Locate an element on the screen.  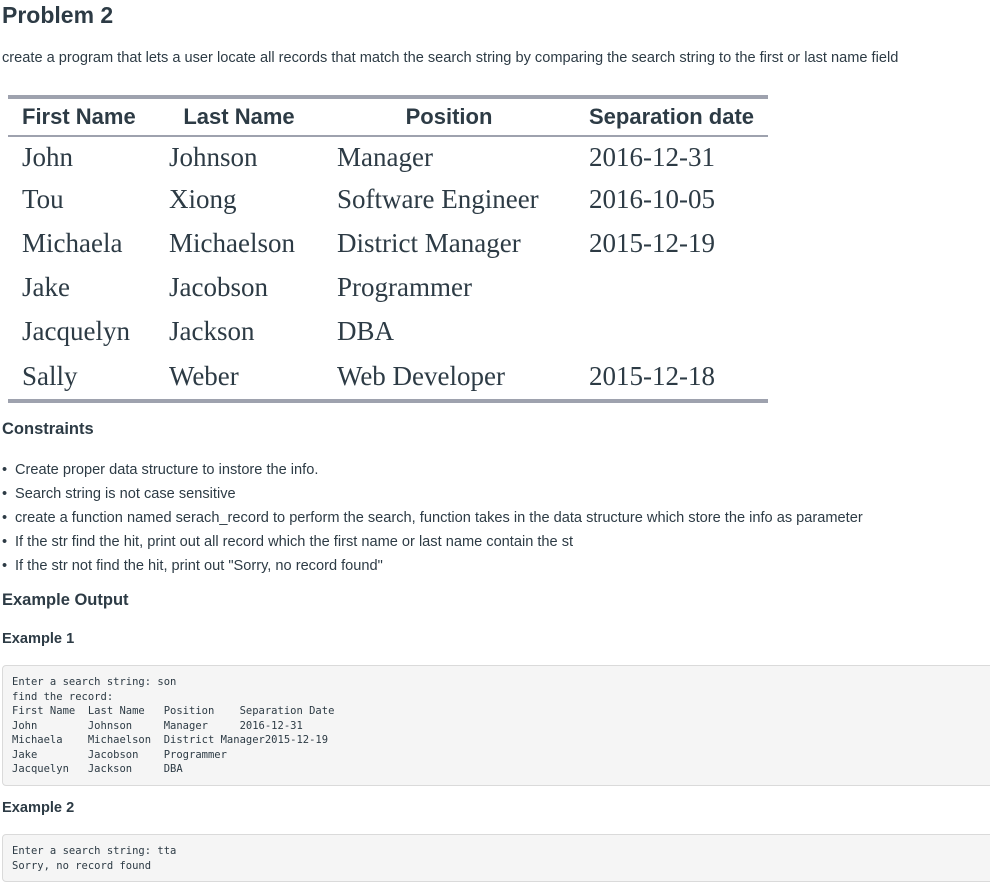
cell-position: Programmer is located at coordinates (404, 286).